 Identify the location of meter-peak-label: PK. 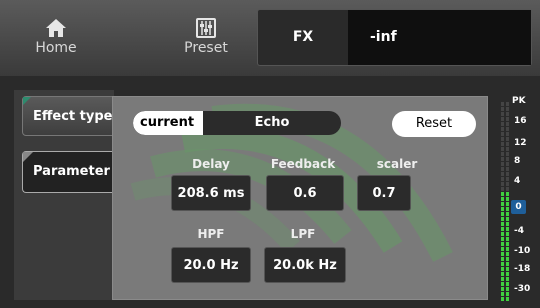
(519, 101).